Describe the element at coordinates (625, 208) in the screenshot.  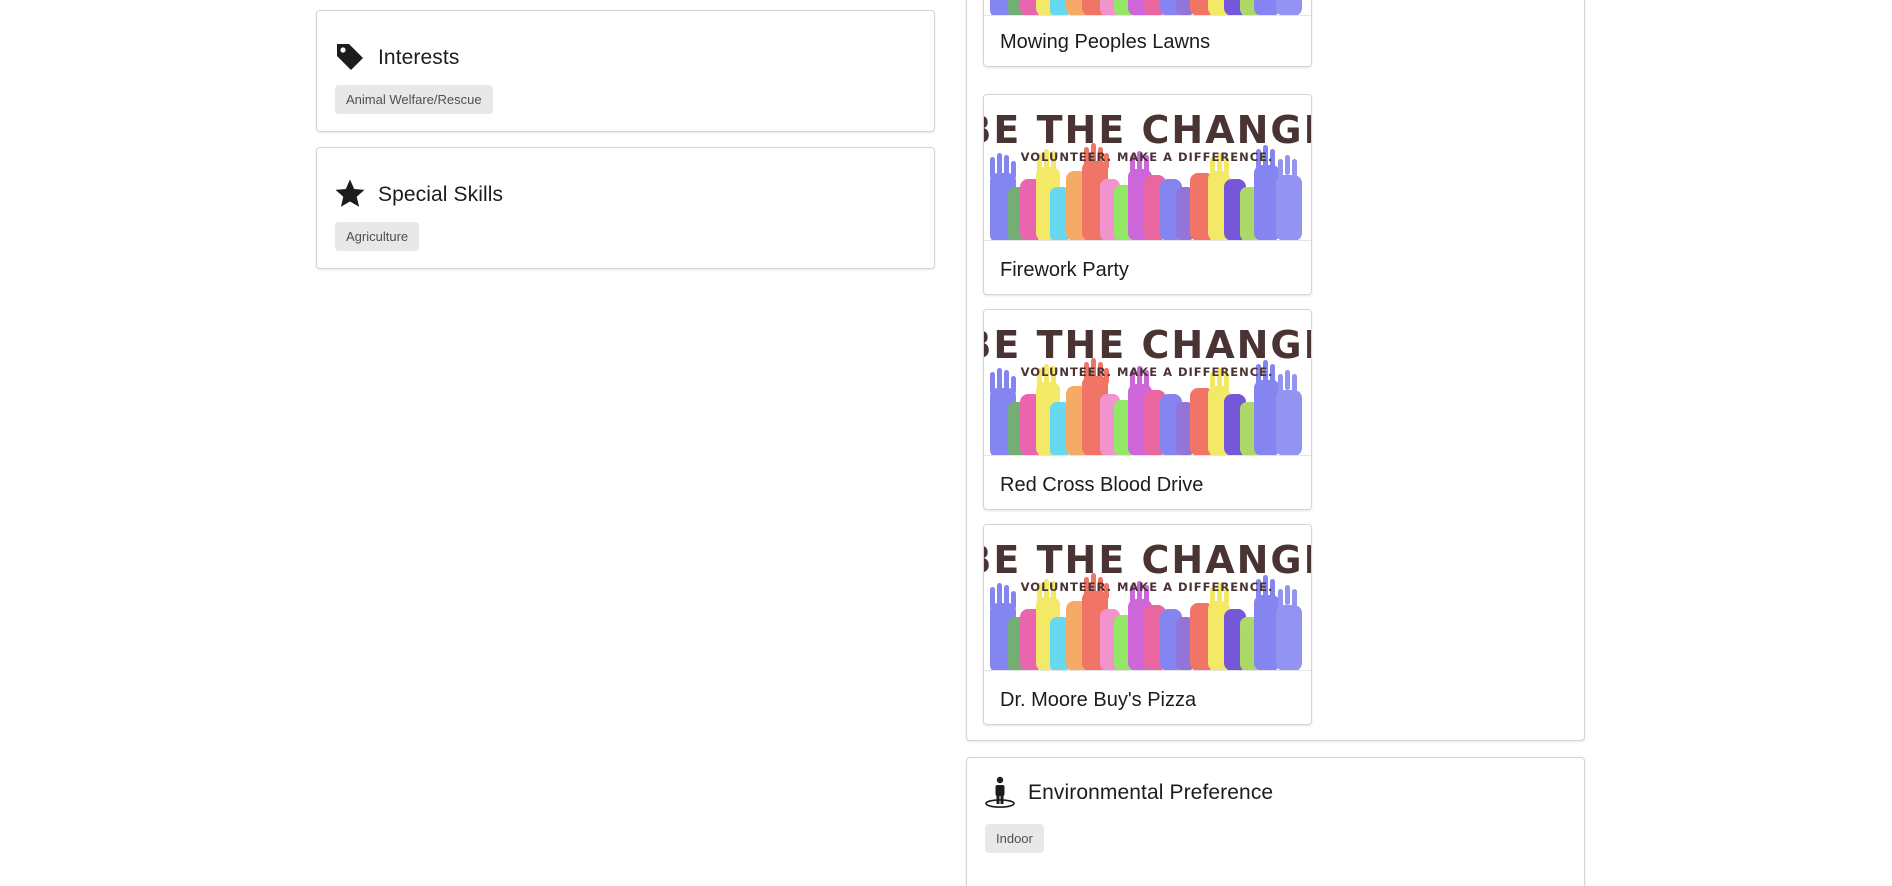
I see `special-skills-card: Special Skills Agriculture` at that location.